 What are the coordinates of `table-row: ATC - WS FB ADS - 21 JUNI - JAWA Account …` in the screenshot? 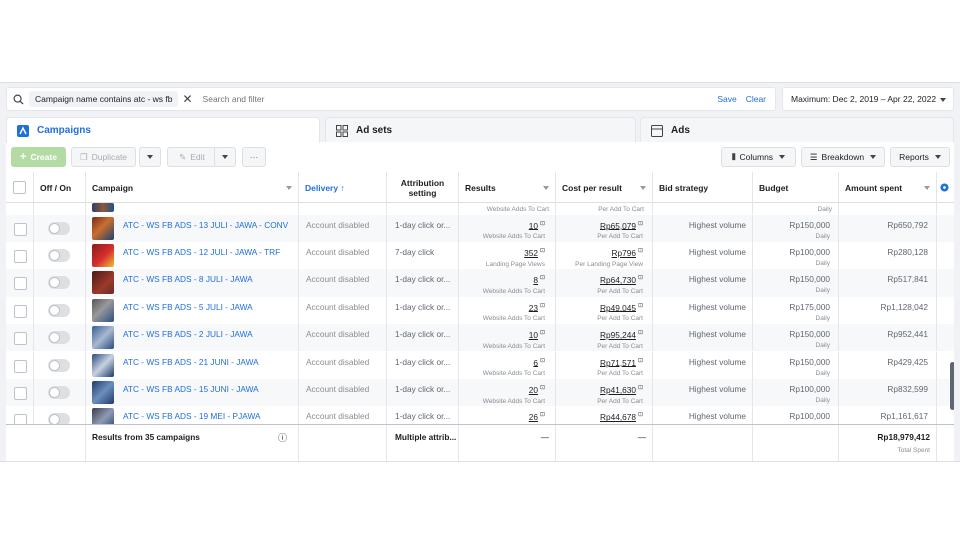 It's located at (480, 365).